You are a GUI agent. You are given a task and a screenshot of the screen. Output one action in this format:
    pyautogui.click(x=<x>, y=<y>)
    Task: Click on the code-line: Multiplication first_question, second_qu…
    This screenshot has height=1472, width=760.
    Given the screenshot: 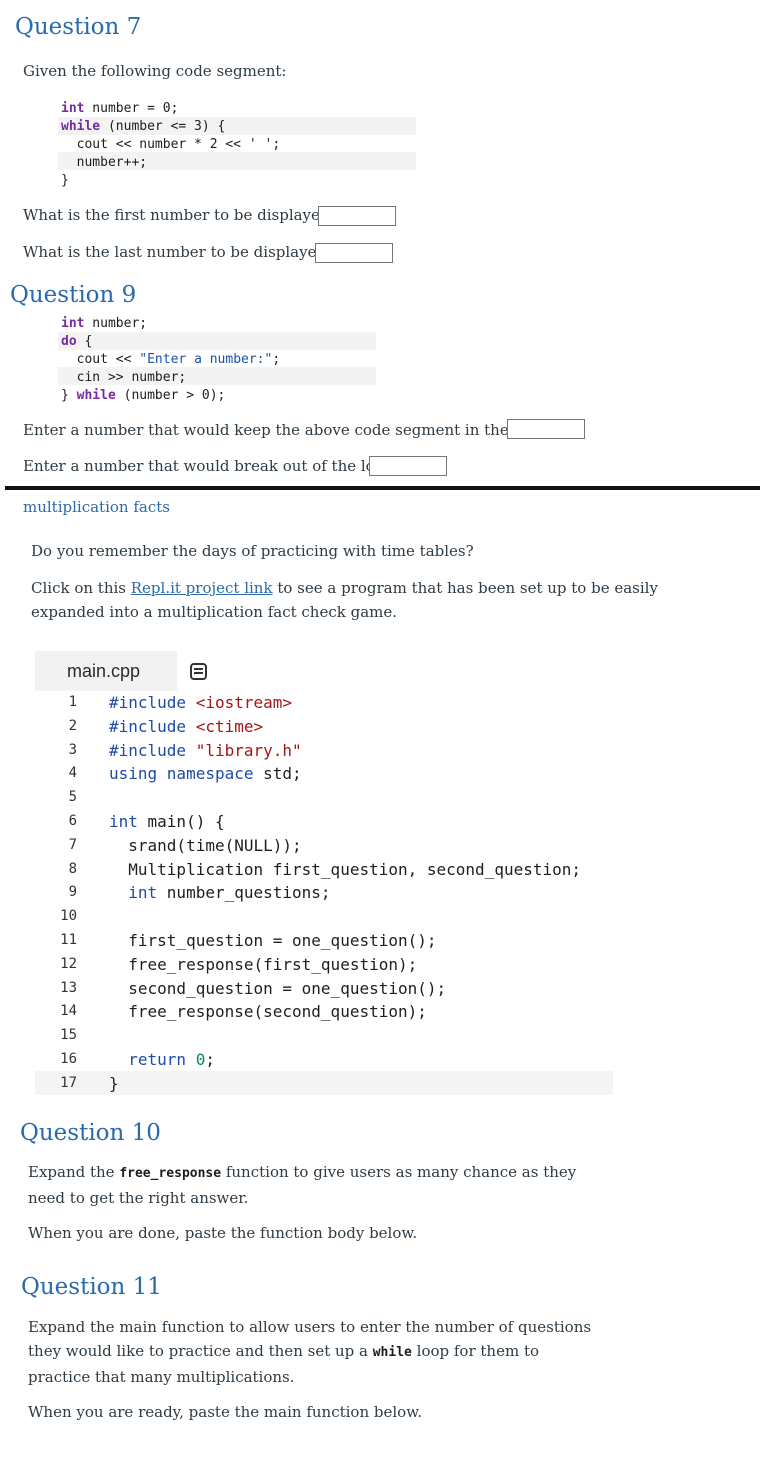 What is the action you would take?
    pyautogui.click(x=345, y=869)
    